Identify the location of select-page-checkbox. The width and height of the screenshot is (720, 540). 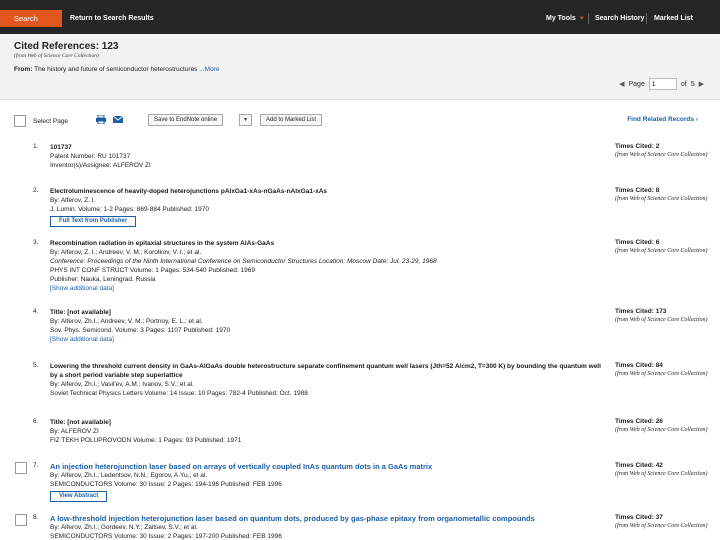
(20, 121).